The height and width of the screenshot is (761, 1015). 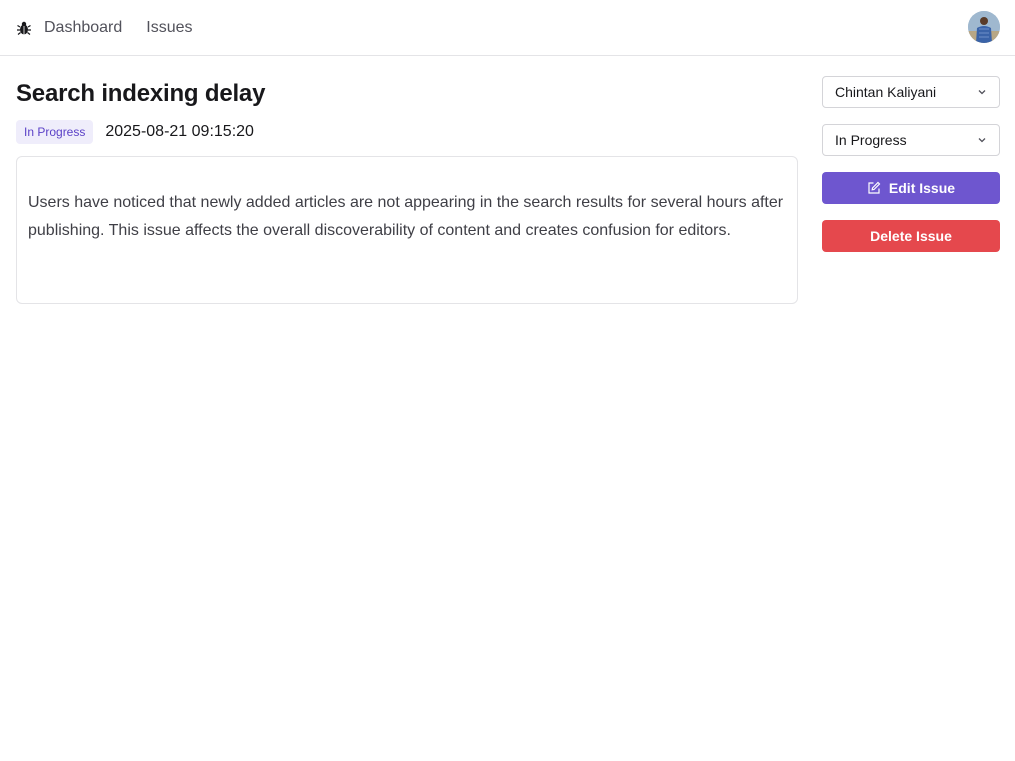 I want to click on status-value: In Progress, so click(x=871, y=140).